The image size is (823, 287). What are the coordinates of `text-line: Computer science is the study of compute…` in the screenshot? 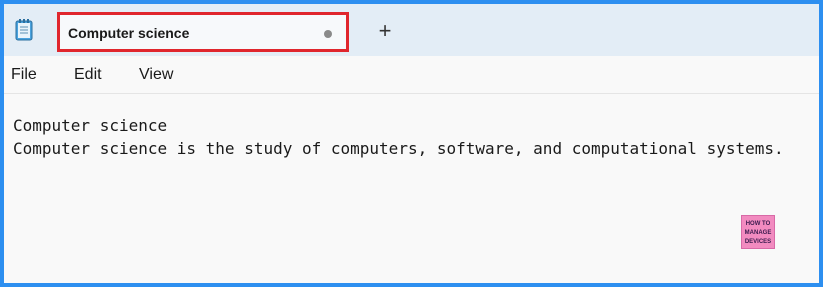 It's located at (398, 148).